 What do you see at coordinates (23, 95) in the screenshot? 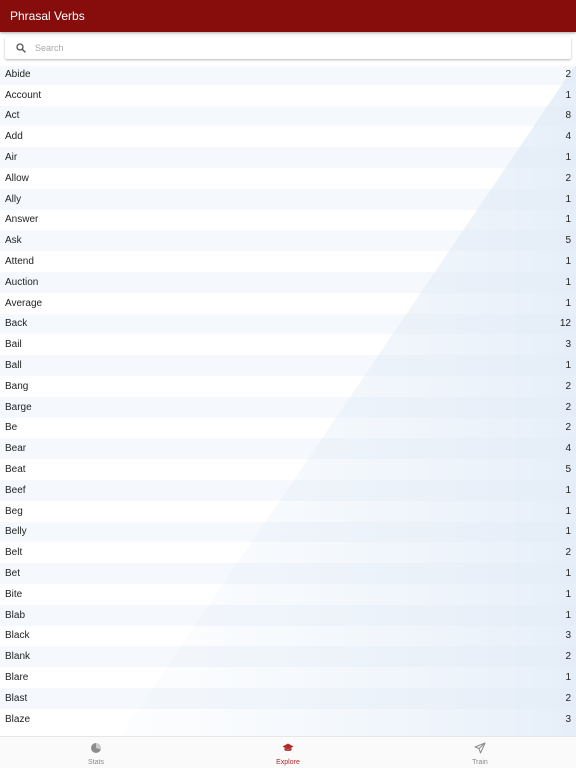
I see `verb-label: Account` at bounding box center [23, 95].